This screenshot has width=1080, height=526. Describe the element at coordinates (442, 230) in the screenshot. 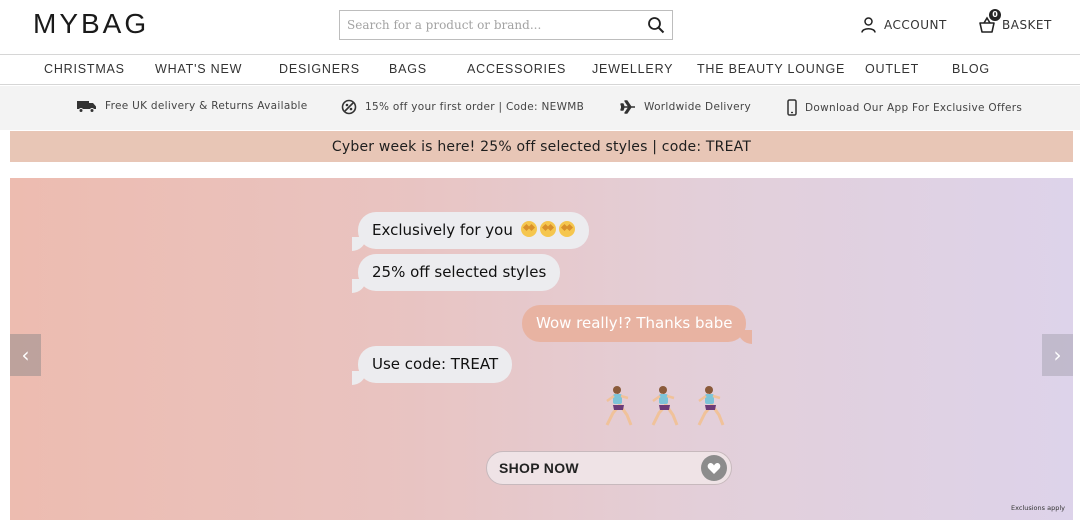

I see `chat-bubble-text: Exclusively for you` at that location.